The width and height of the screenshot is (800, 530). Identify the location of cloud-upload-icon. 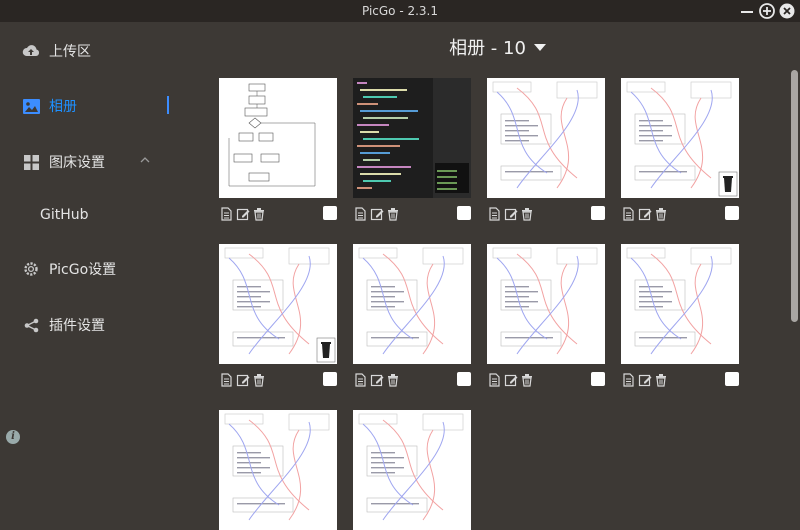
(31, 51).